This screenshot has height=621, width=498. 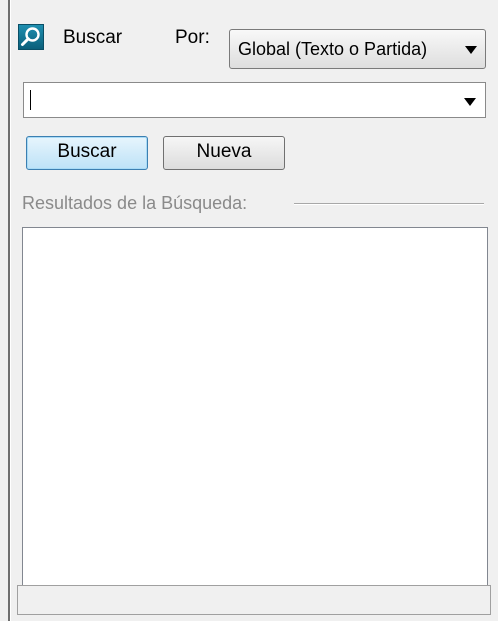 I want to click on search-input, so click(x=254, y=100).